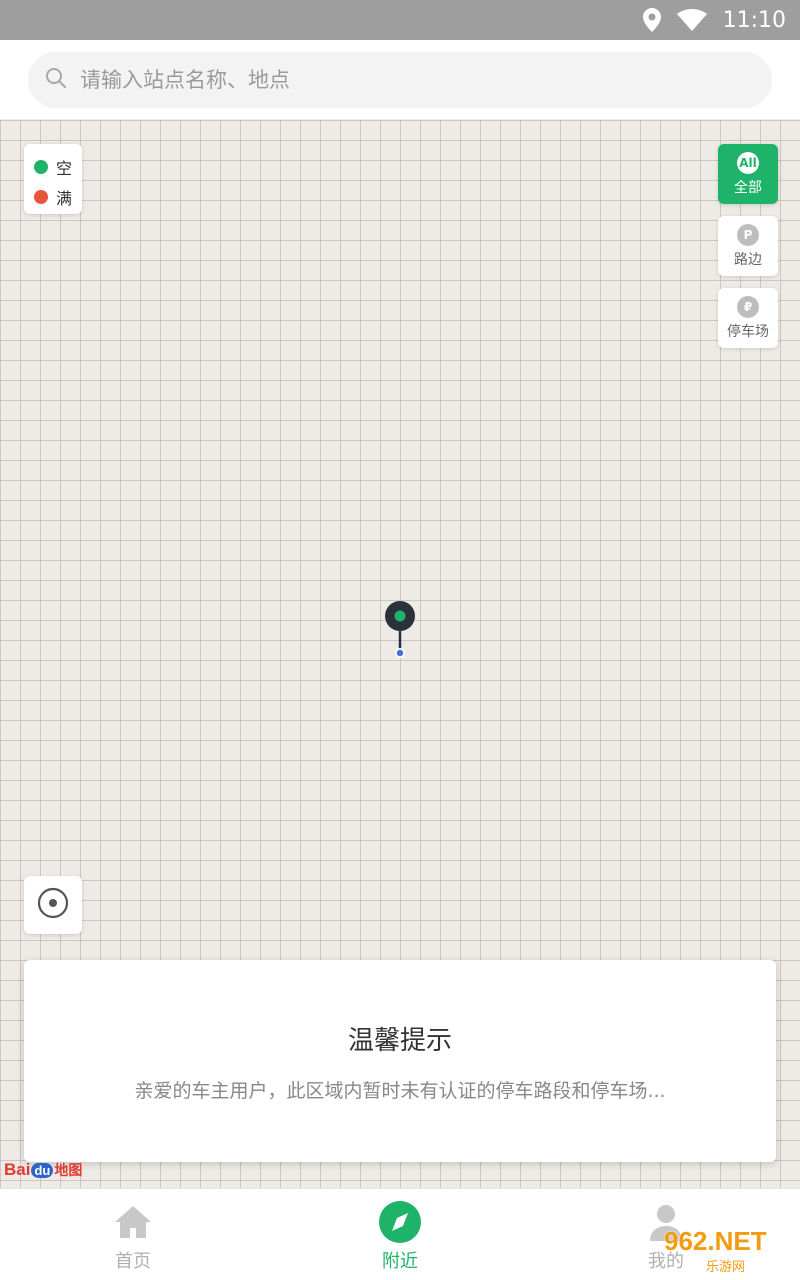 This screenshot has width=800, height=1280. What do you see at coordinates (754, 20) in the screenshot?
I see `status-time: 11:10` at bounding box center [754, 20].